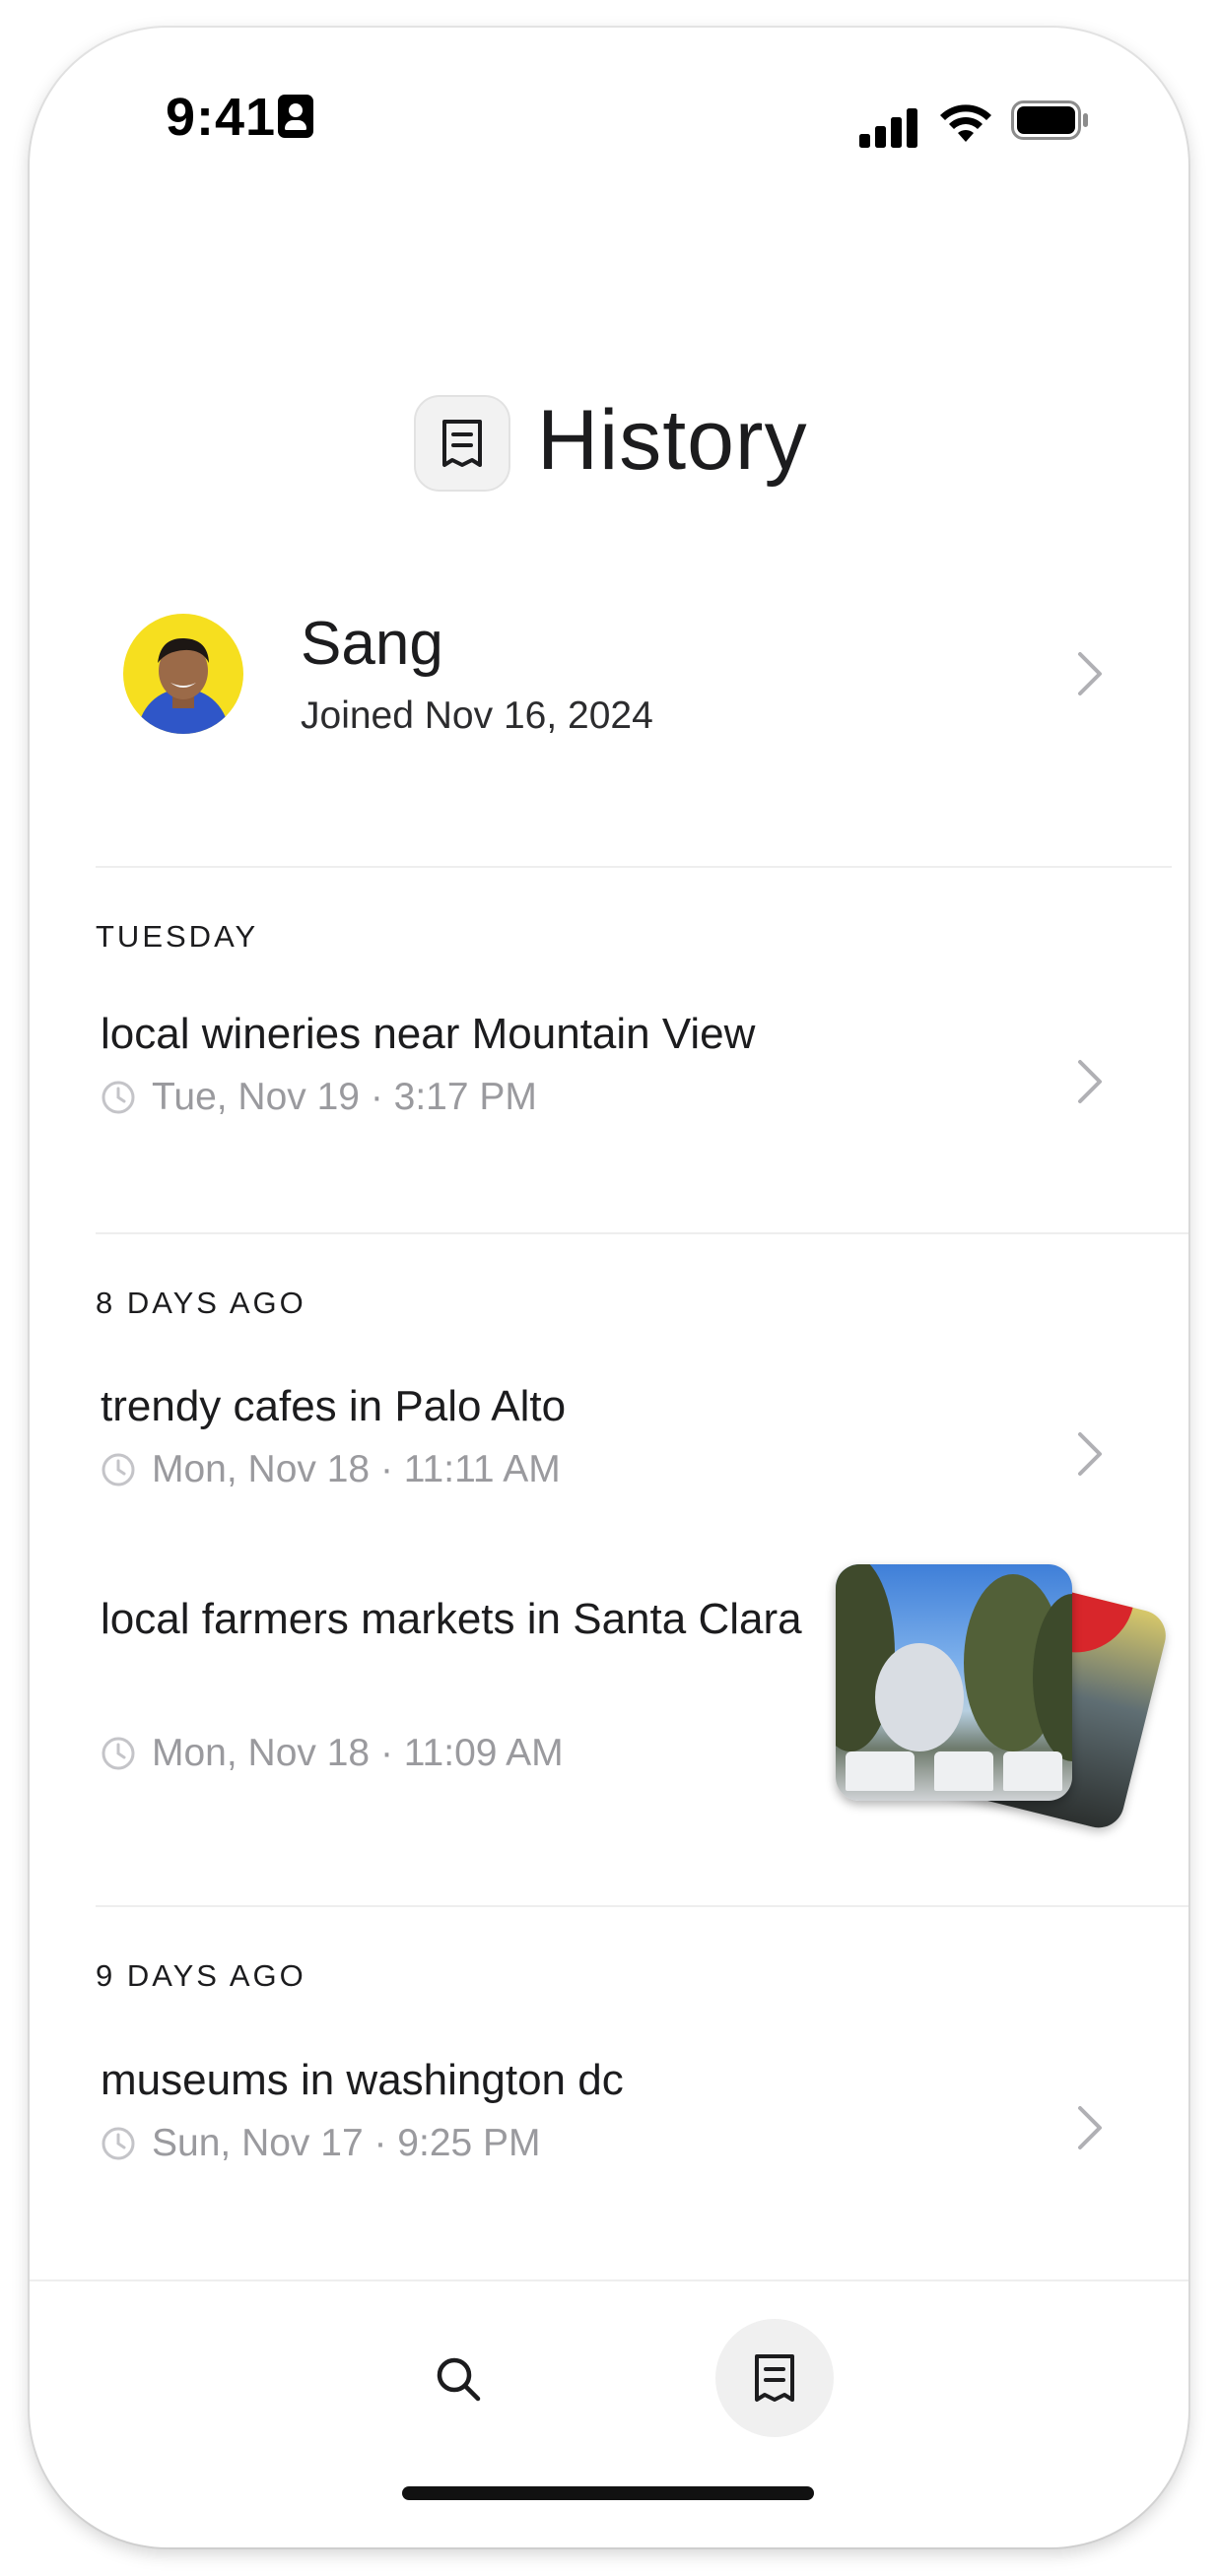 This screenshot has height=2576, width=1220. I want to click on history-item-timestamp: Mon, Nov 18 · 11:11 AM, so click(356, 1469).